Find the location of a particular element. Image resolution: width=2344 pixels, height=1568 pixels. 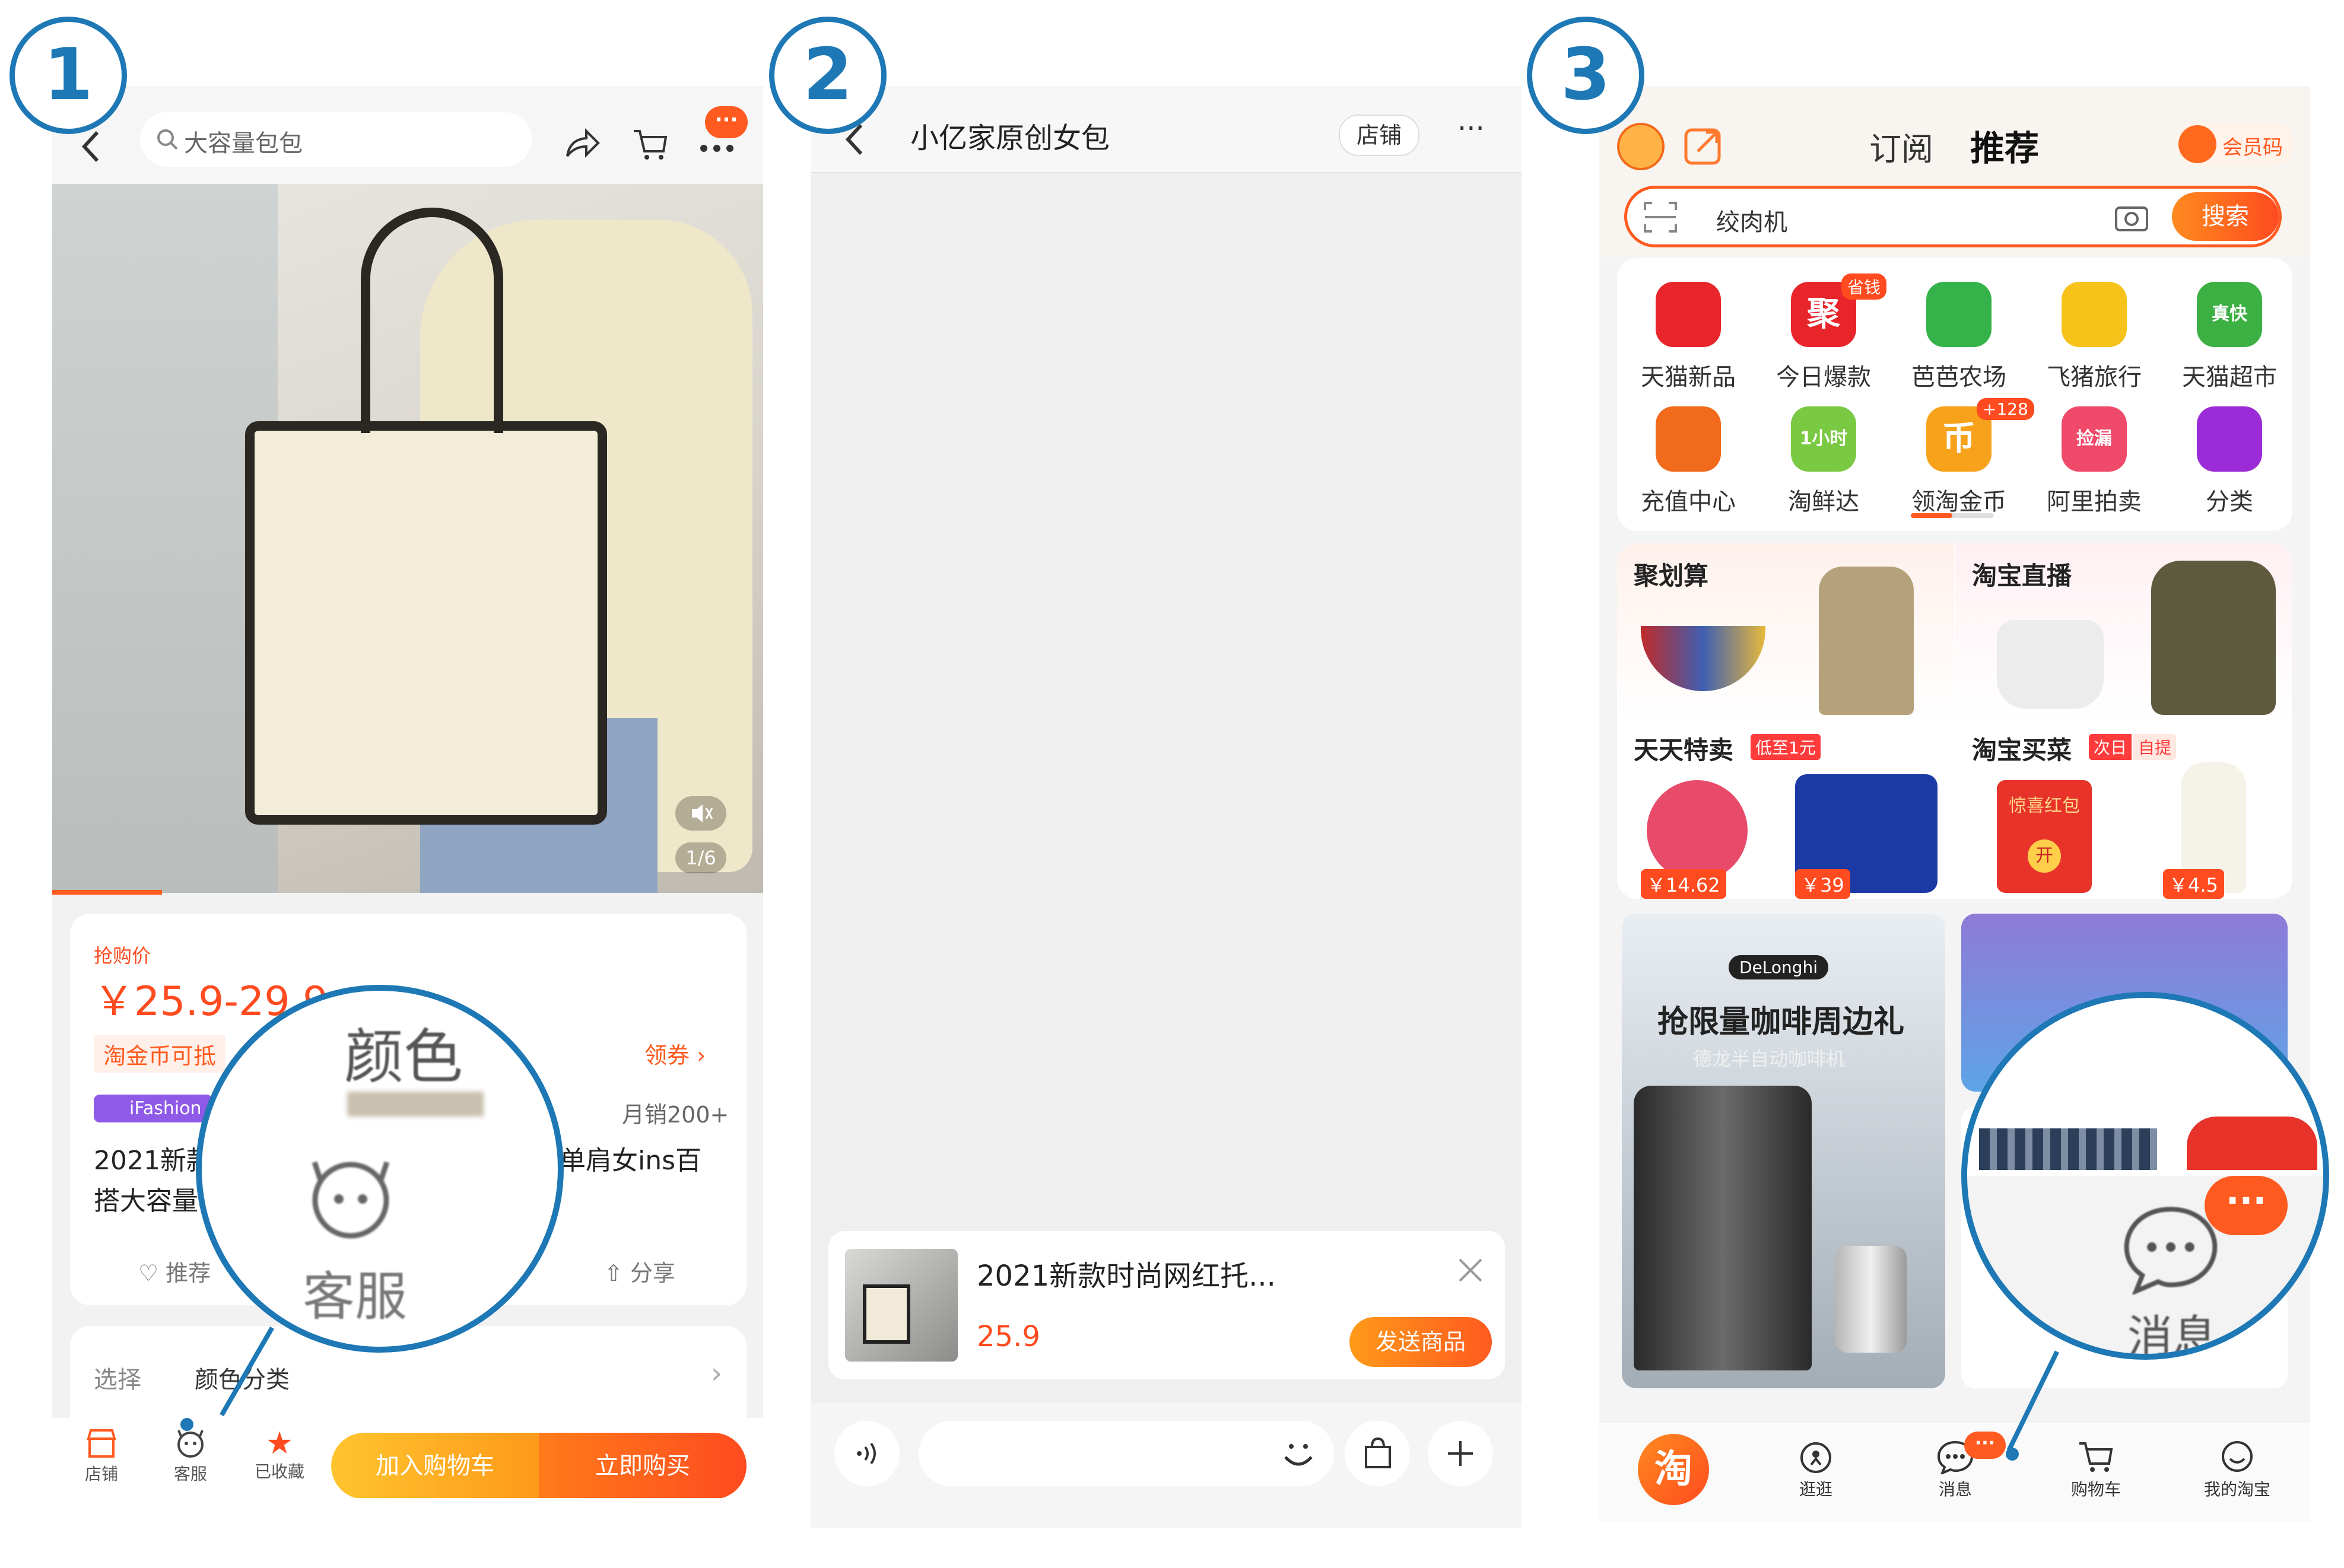

product-picker-button is located at coordinates (1377, 1453).